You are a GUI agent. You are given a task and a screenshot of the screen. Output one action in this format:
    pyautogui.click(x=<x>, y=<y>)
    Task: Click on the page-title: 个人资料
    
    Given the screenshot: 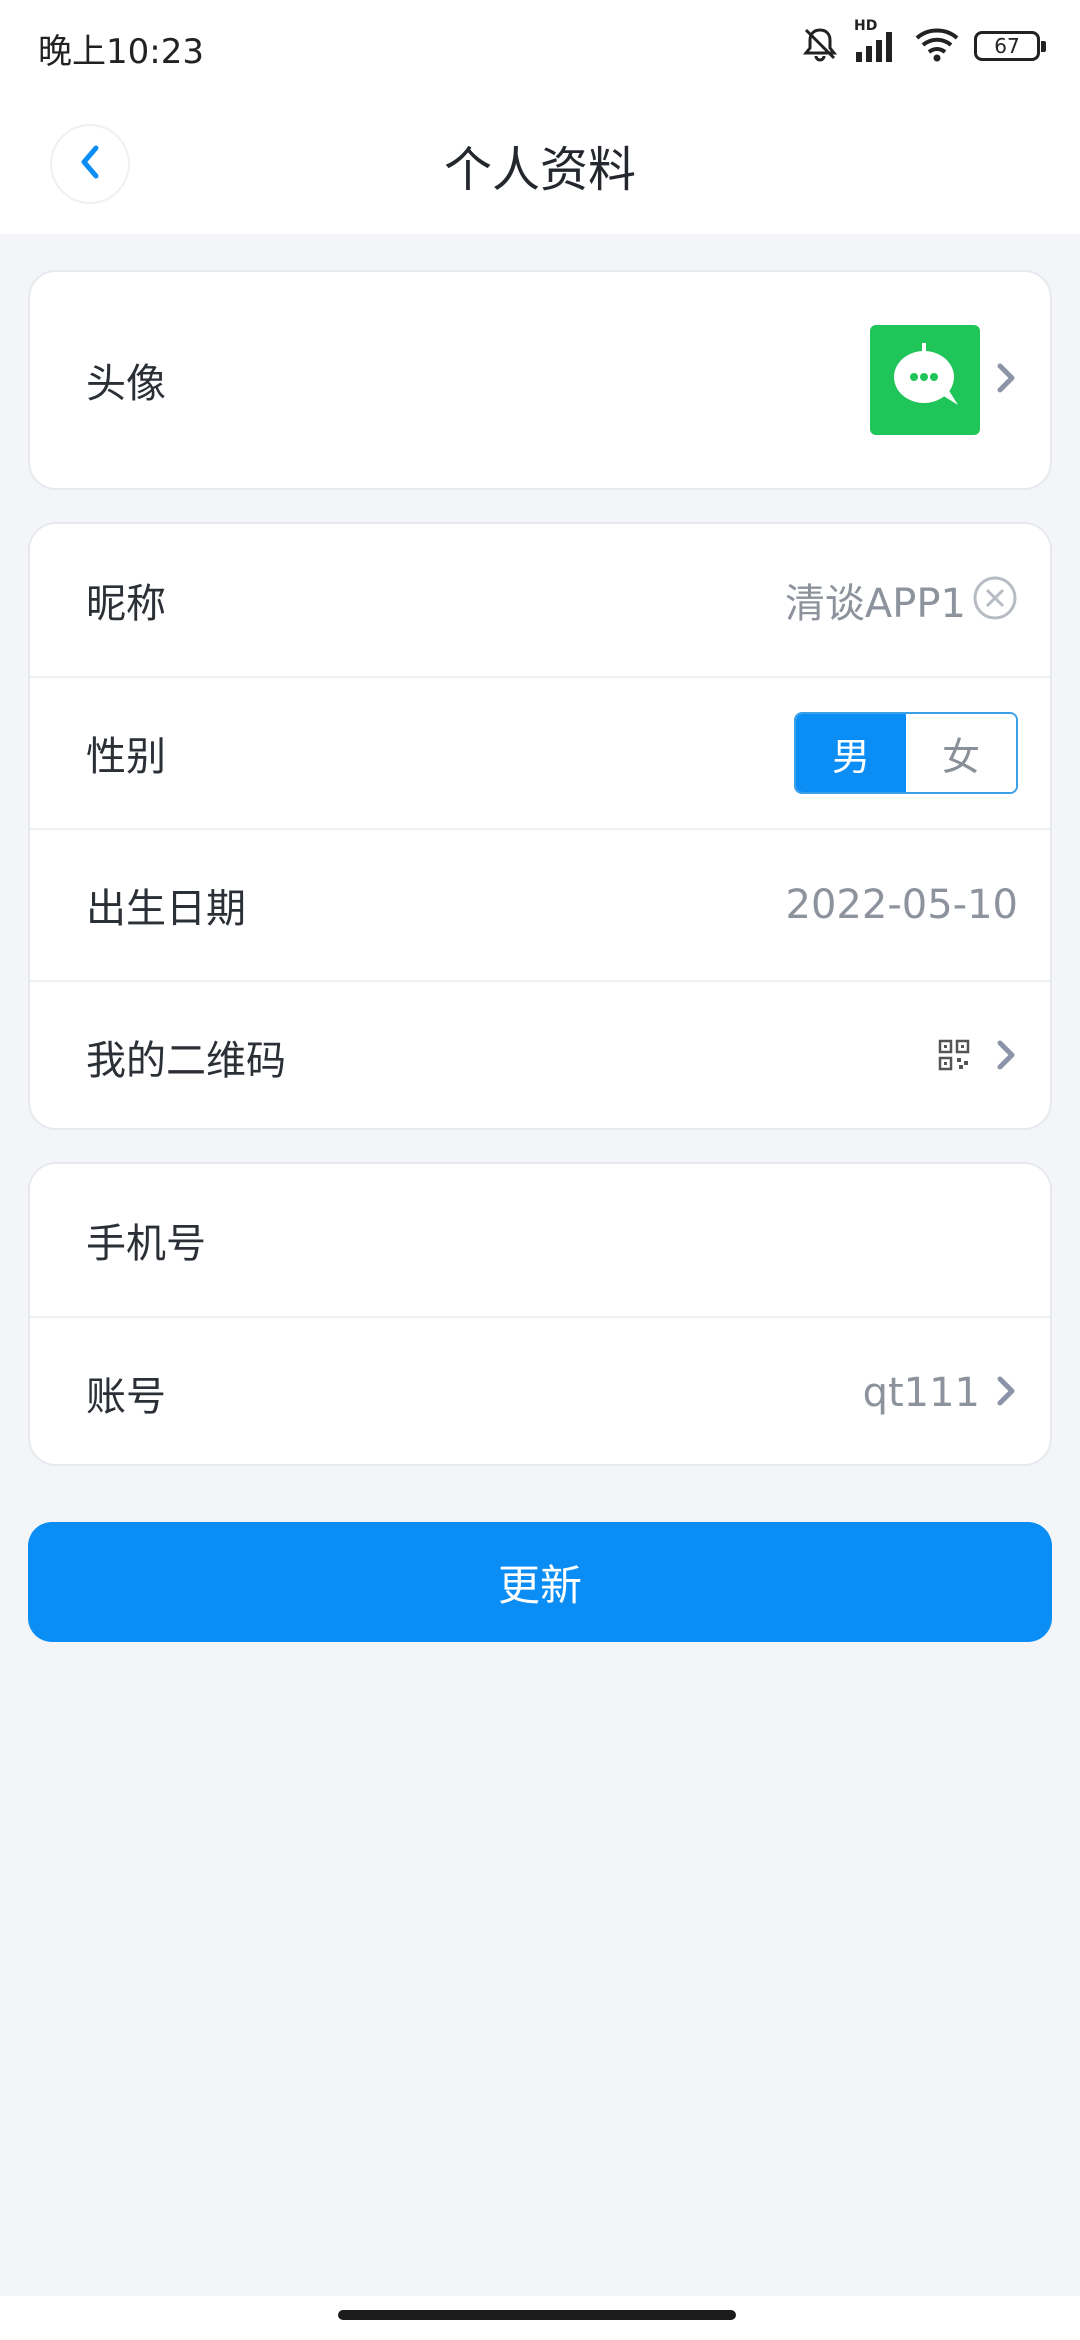 What is the action you would take?
    pyautogui.click(x=539, y=170)
    